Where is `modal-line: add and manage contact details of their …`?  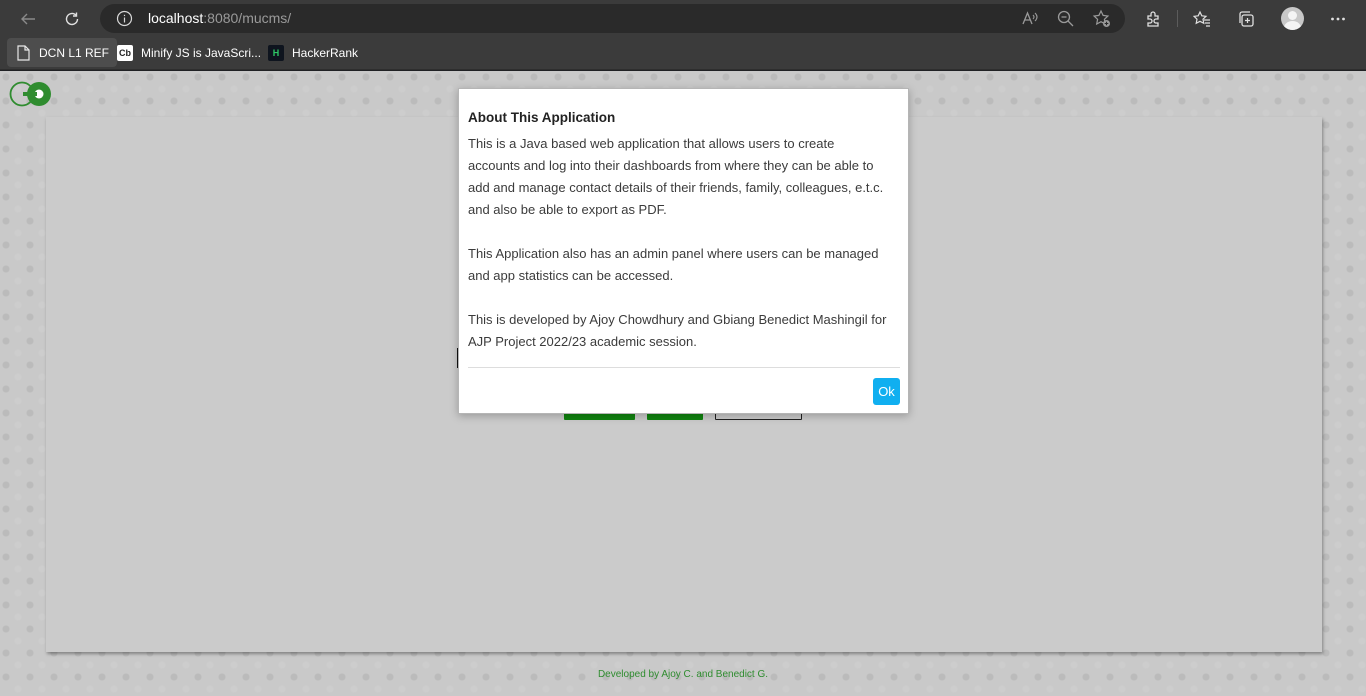 modal-line: add and manage contact details of their … is located at coordinates (676, 187).